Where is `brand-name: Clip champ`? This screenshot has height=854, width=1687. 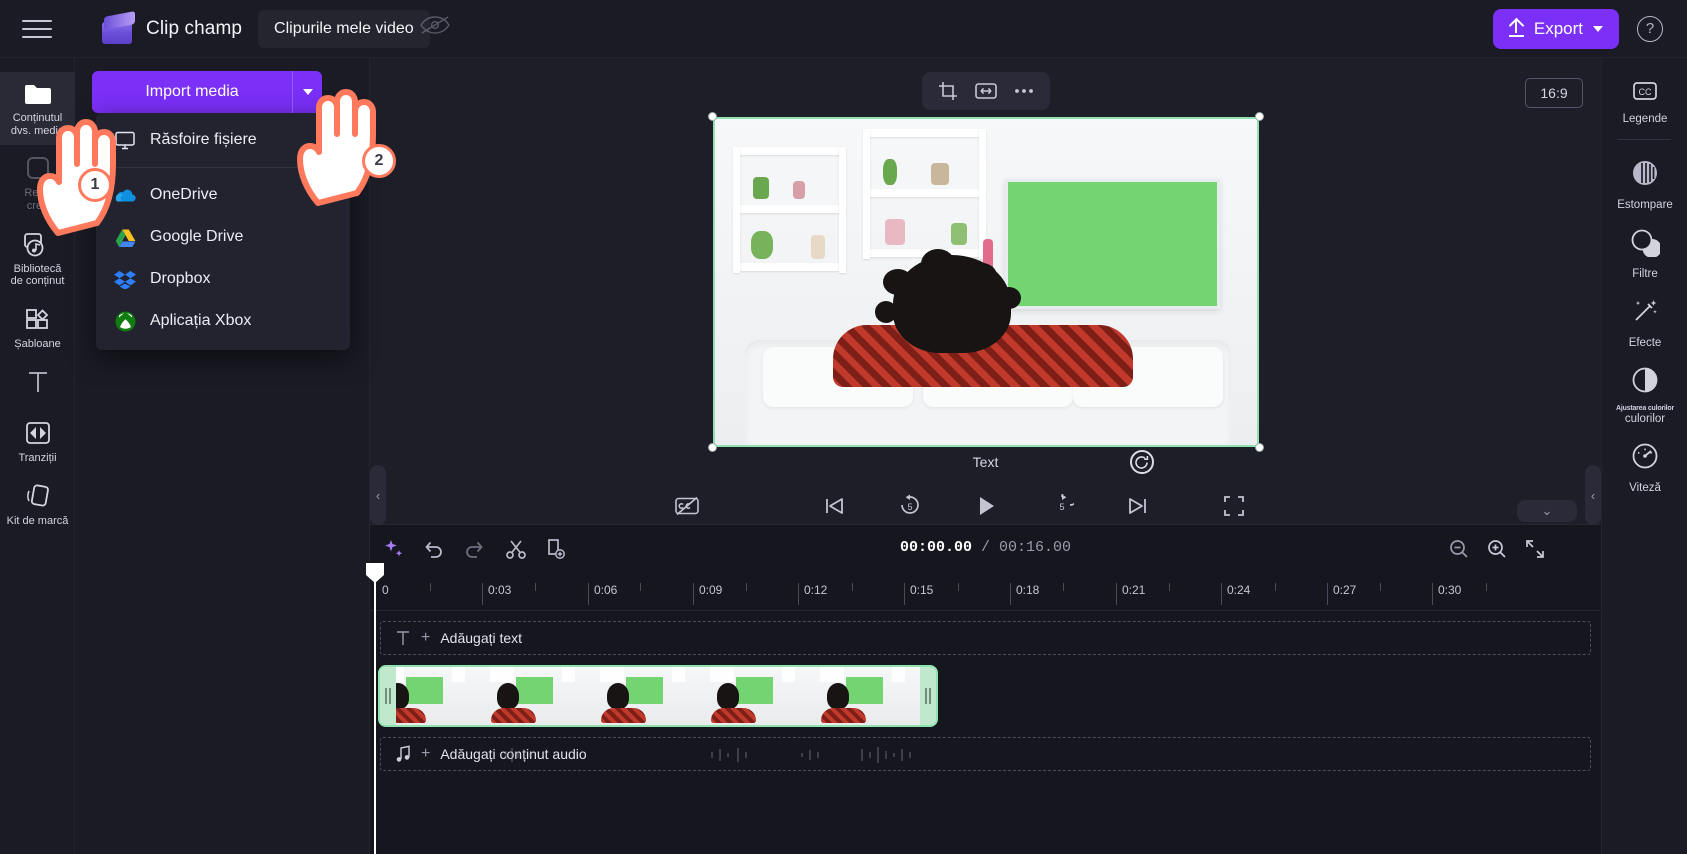 brand-name: Clip champ is located at coordinates (194, 28).